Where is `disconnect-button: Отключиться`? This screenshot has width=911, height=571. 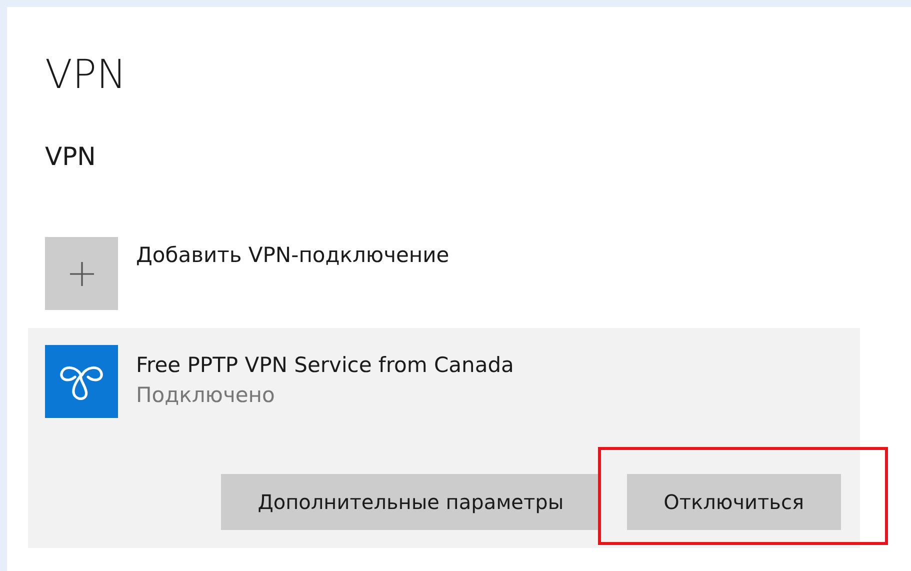
disconnect-button: Отключиться is located at coordinates (733, 502).